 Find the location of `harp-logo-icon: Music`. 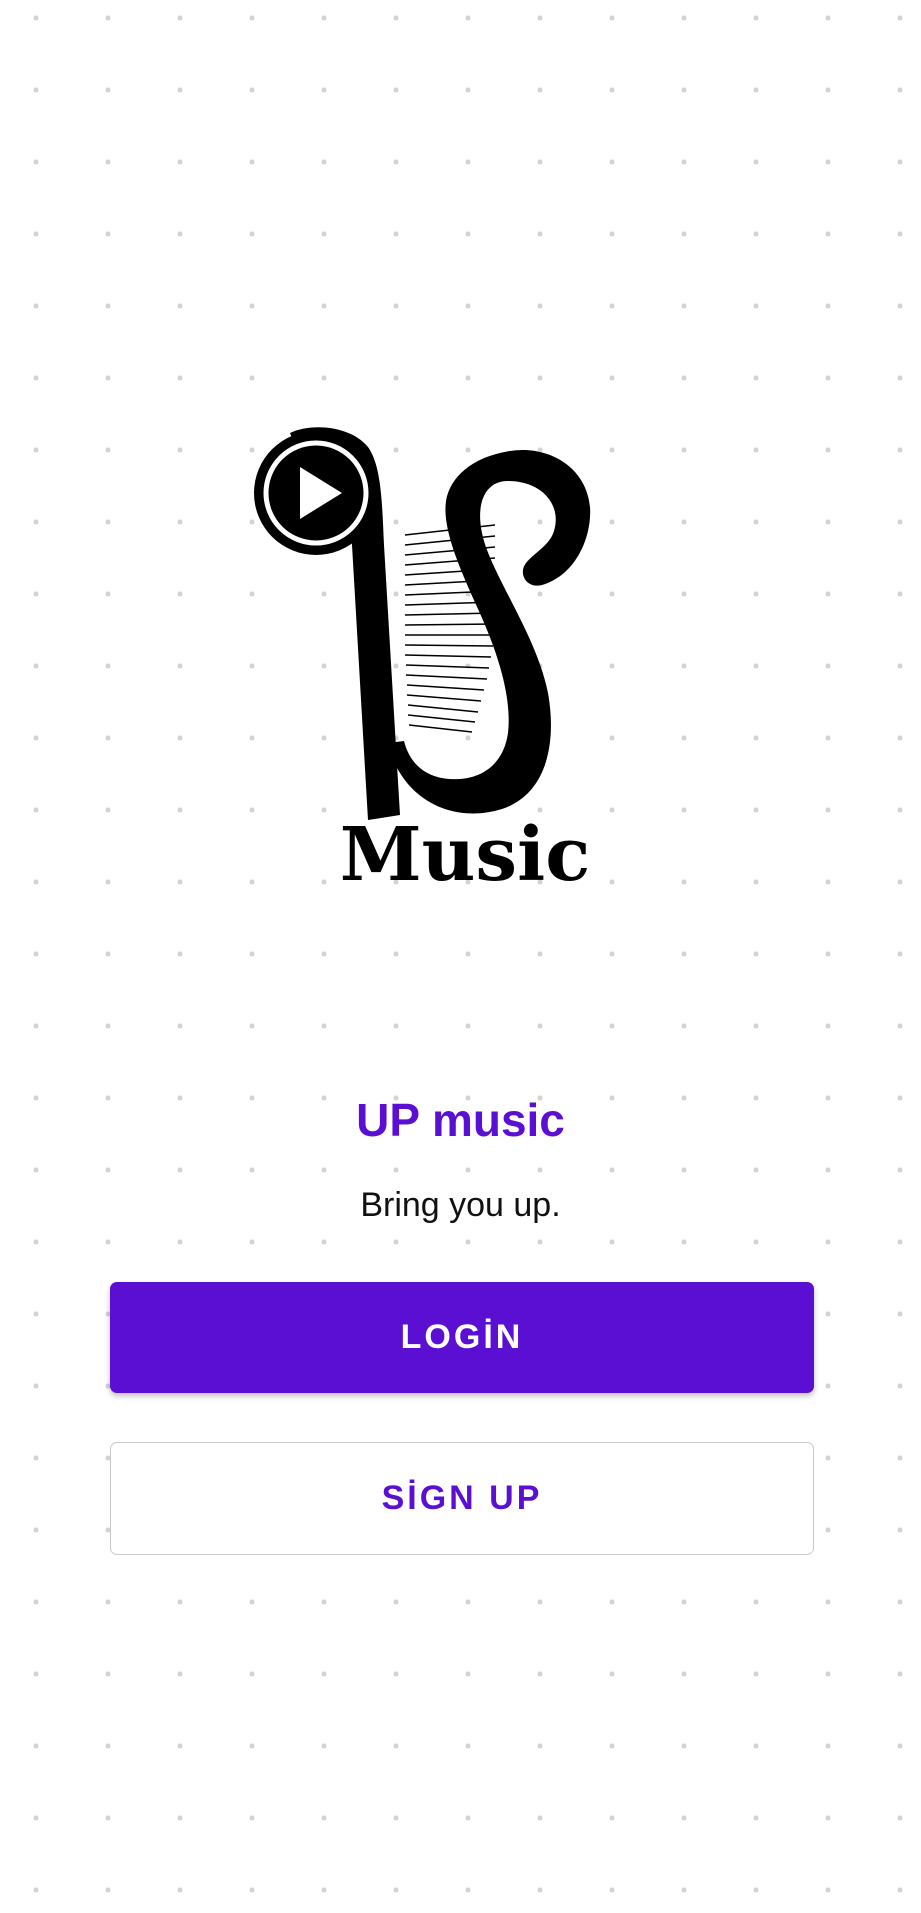

harp-logo-icon: Music is located at coordinates (422, 661).